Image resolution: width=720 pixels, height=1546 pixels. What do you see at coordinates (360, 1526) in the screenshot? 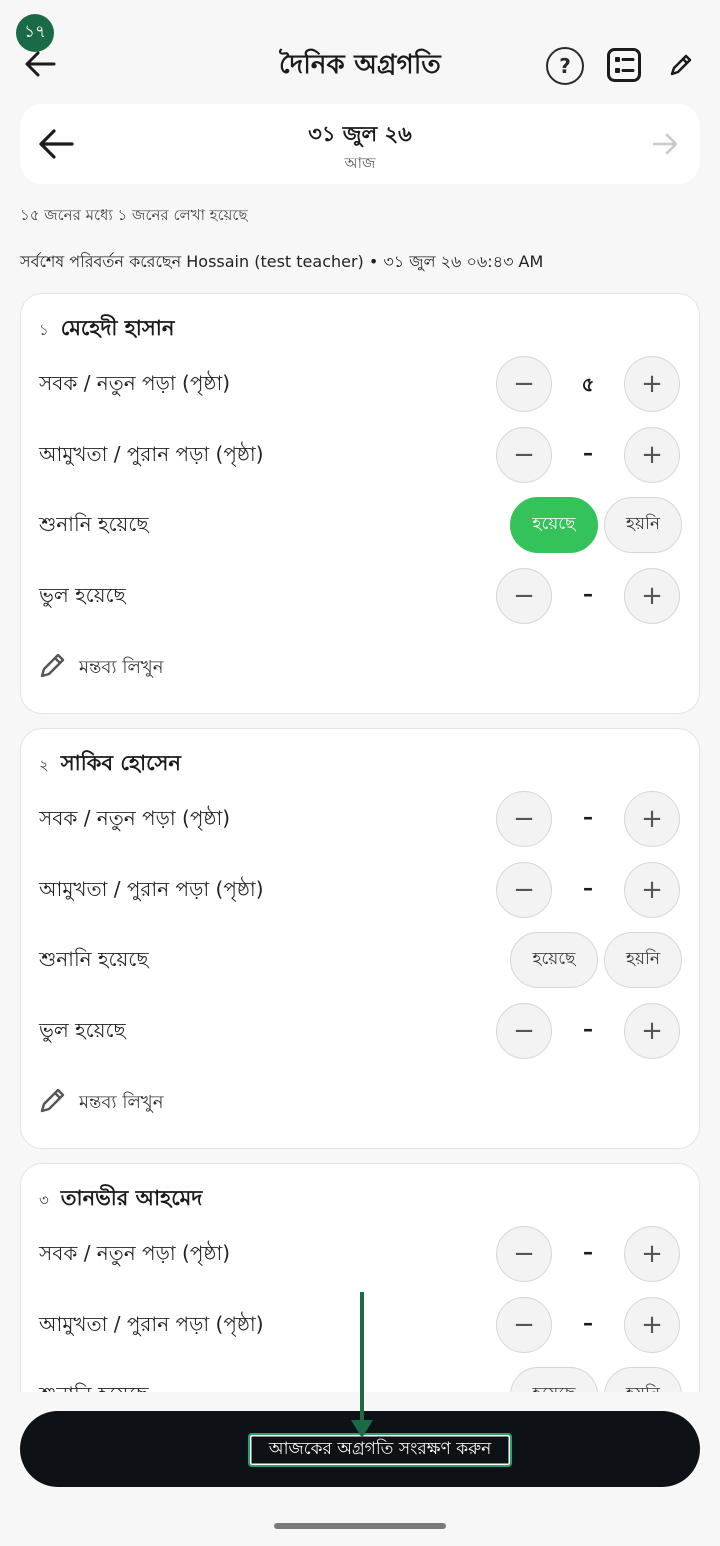
I see `home-indicator` at bounding box center [360, 1526].